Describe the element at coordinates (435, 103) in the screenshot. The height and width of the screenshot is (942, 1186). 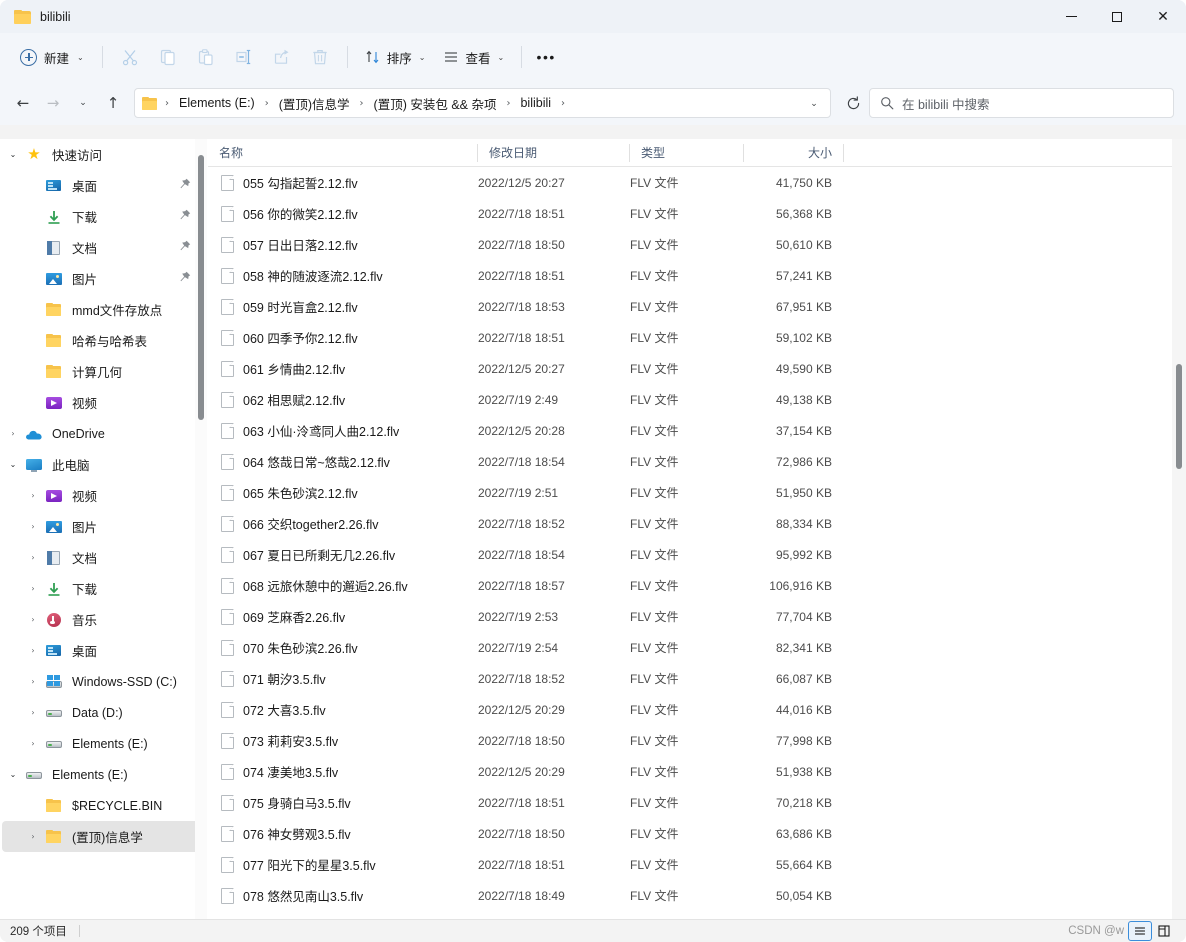
I see `breadcrumb-item-2: (置顶) 安装包 && 杂项` at that location.